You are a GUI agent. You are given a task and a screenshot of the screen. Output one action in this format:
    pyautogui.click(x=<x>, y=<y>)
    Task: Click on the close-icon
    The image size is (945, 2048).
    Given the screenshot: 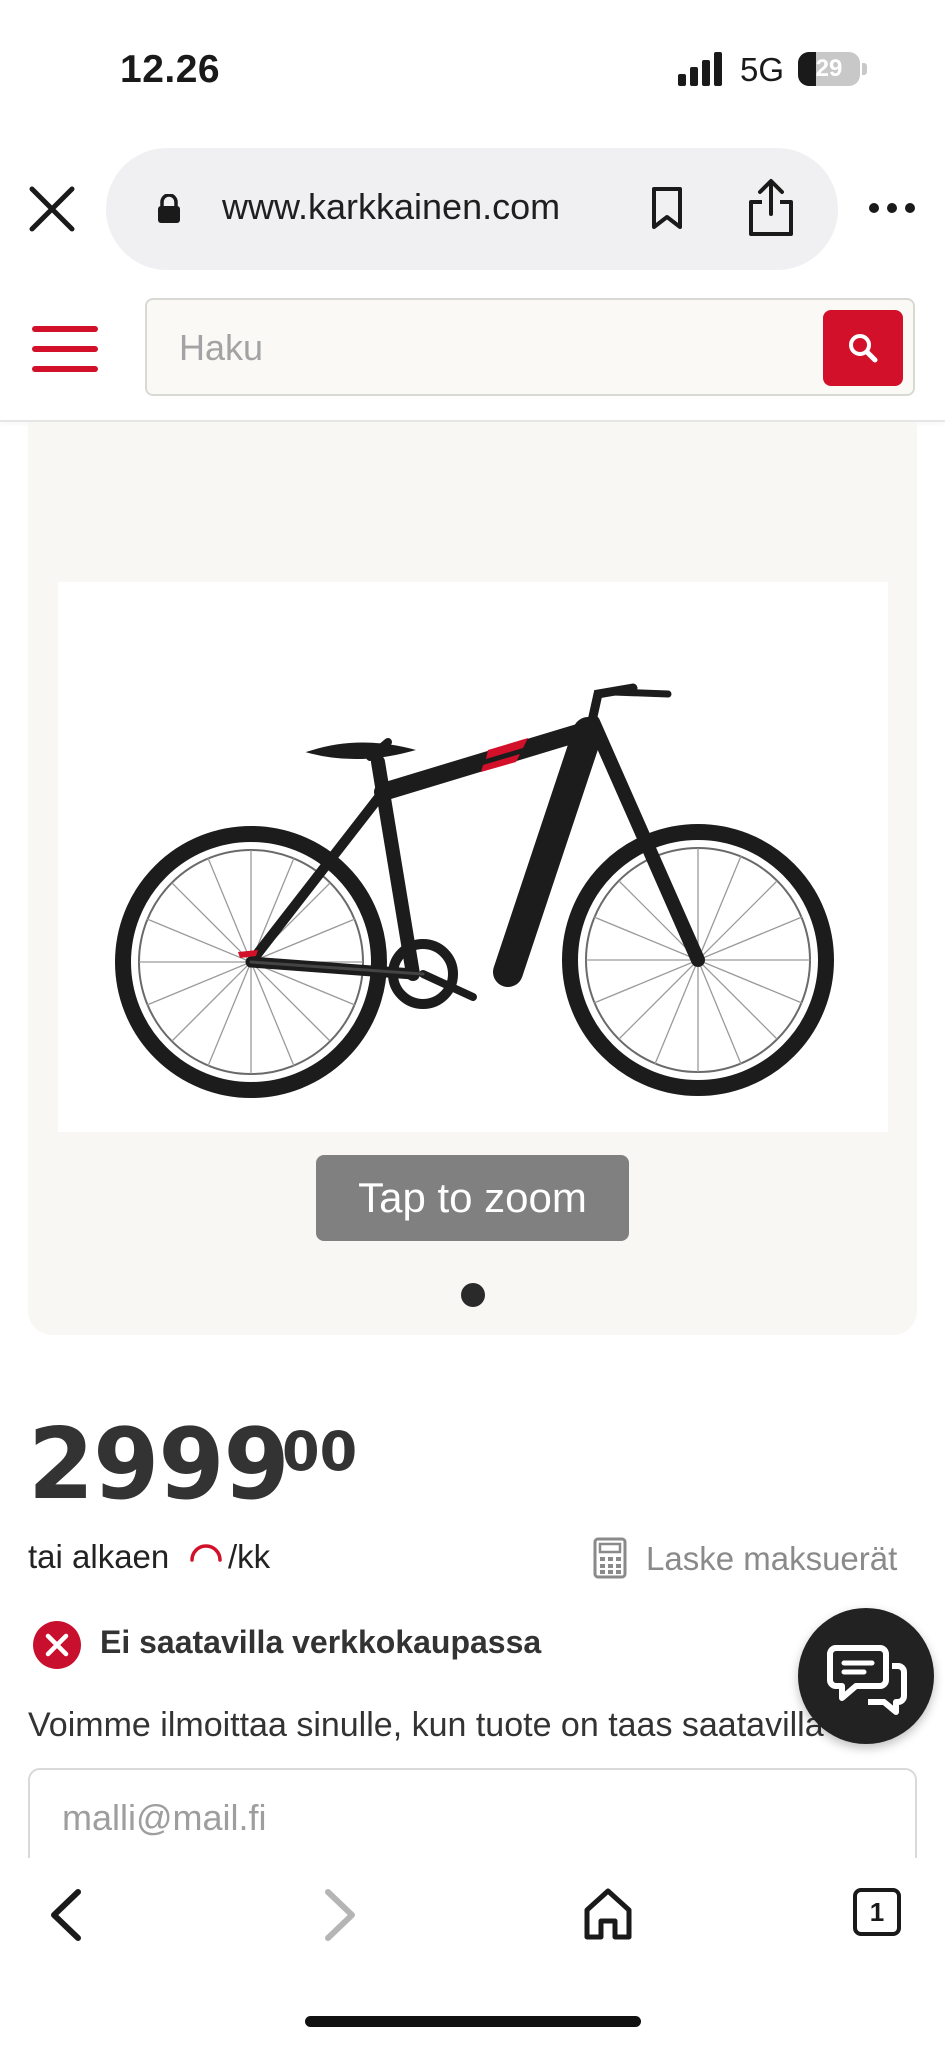 What is the action you would take?
    pyautogui.click(x=52, y=209)
    